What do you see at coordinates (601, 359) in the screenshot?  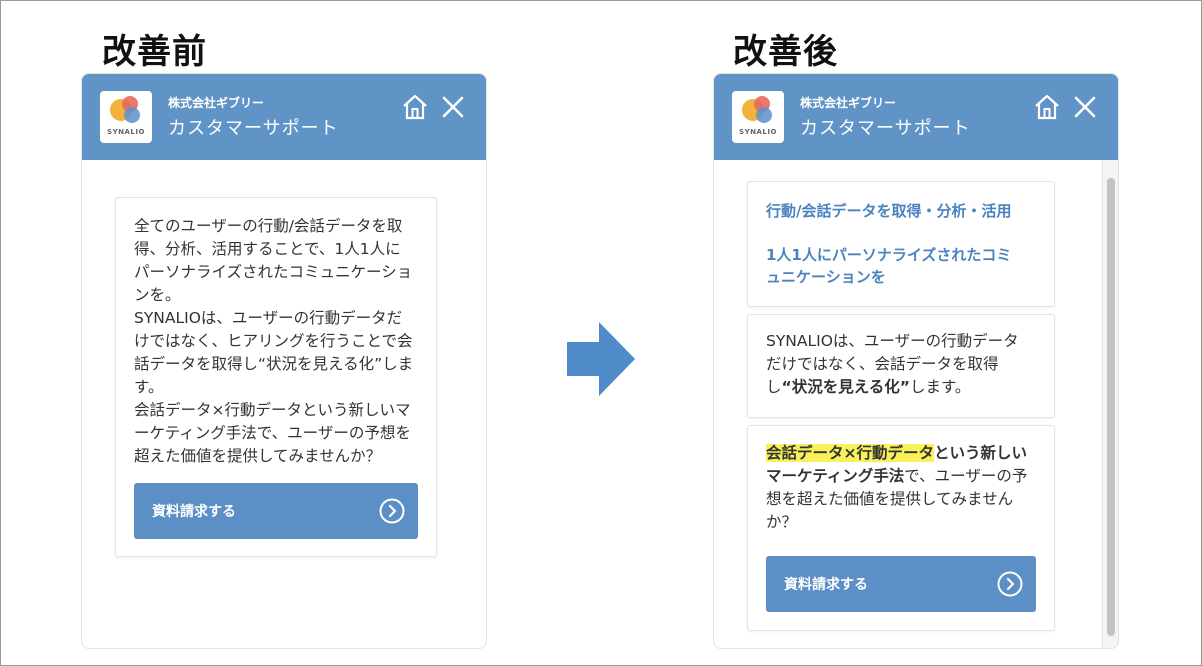 I see `arrow-right-icon` at bounding box center [601, 359].